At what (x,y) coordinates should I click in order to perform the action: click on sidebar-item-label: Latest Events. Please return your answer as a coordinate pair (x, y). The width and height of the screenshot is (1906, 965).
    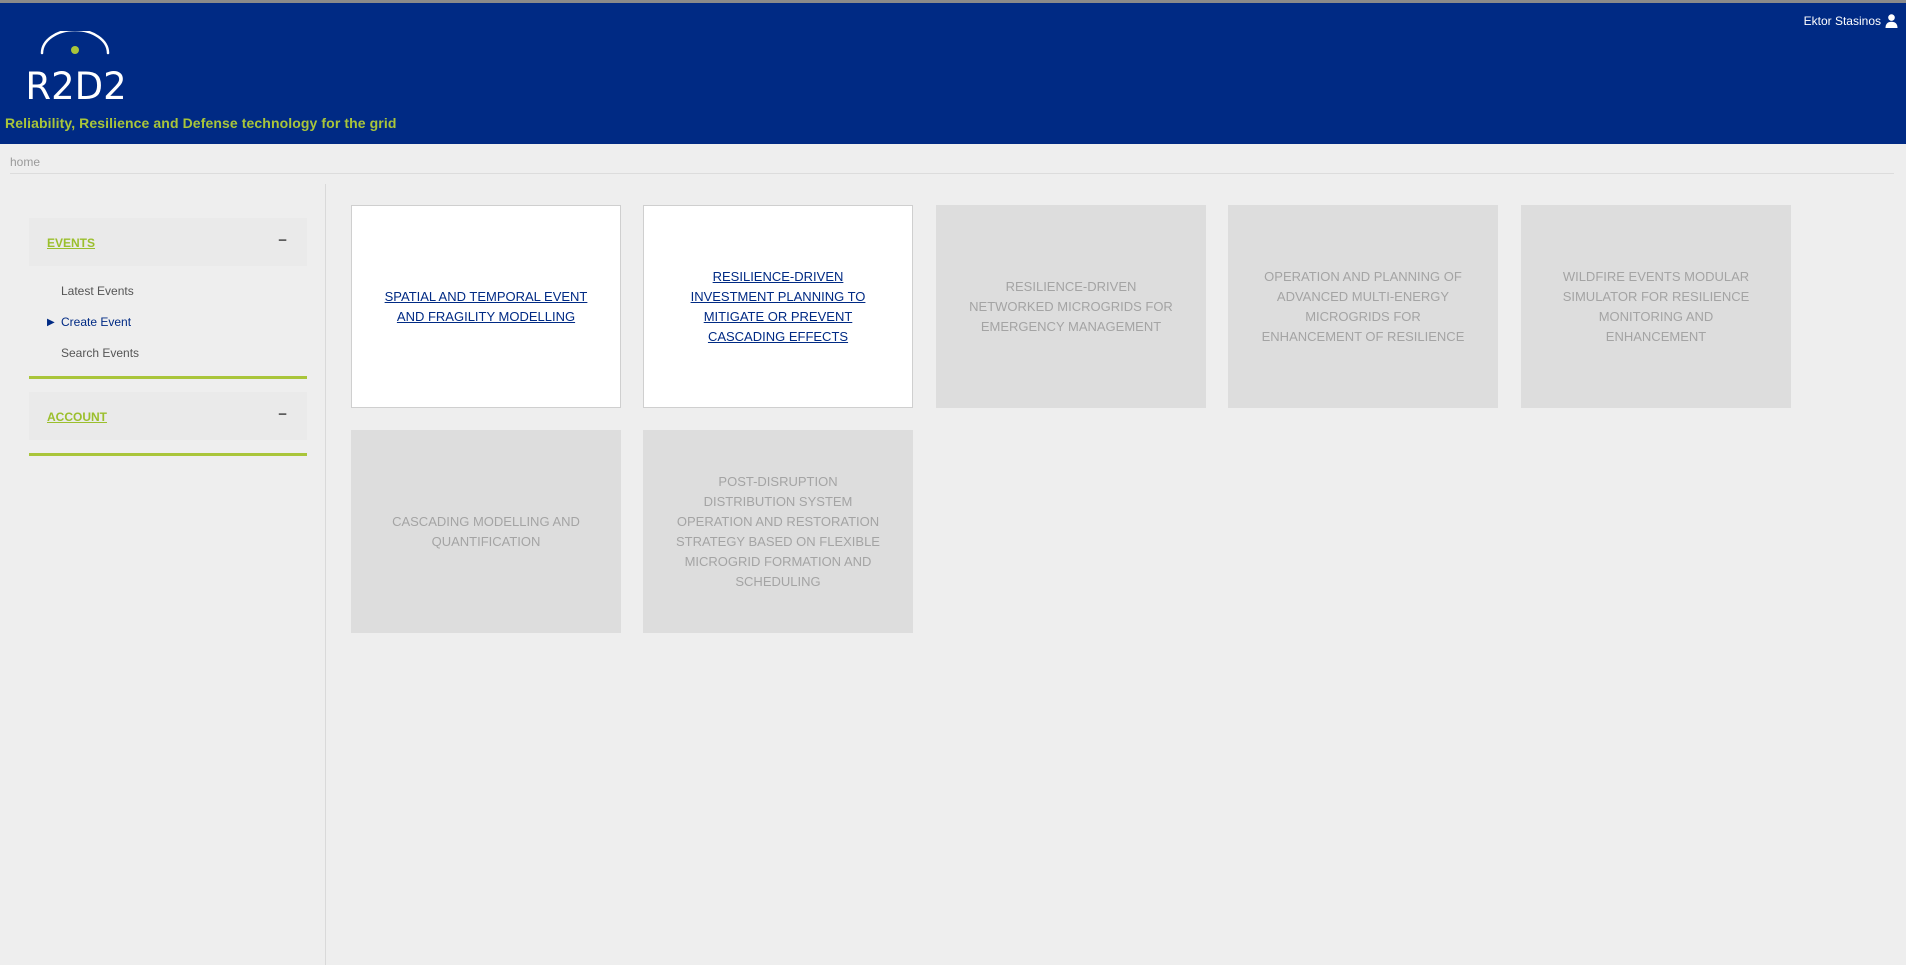
    Looking at the image, I should click on (97, 291).